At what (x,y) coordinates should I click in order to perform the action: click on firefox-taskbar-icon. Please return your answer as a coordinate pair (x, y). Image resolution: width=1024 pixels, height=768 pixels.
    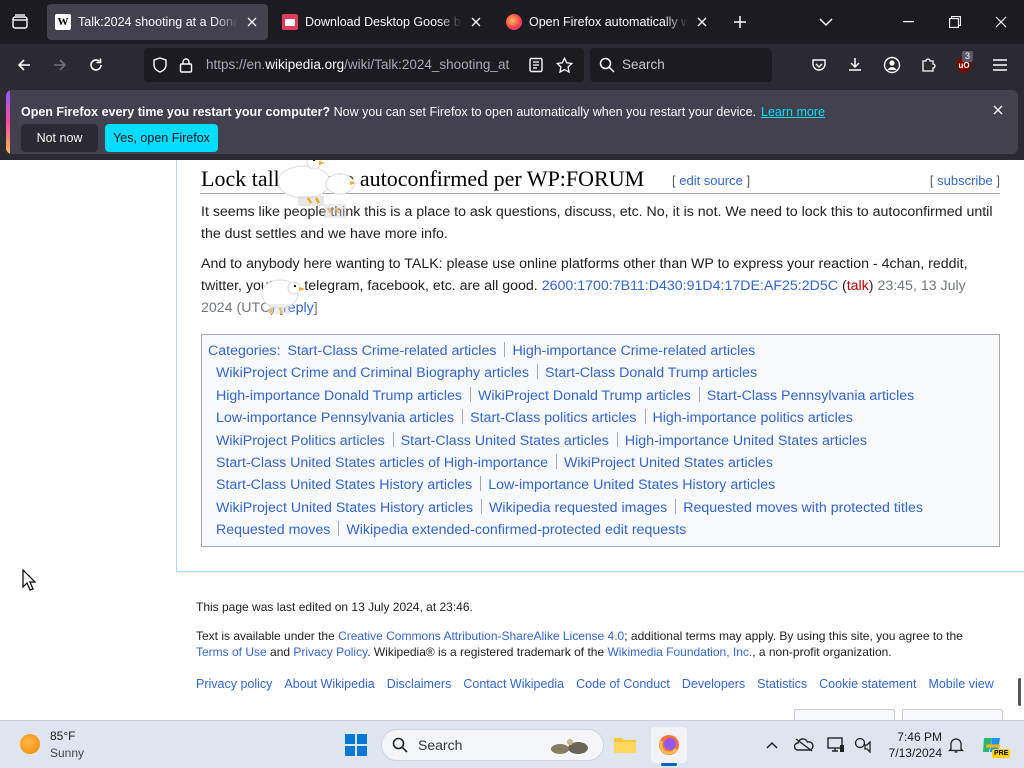
    Looking at the image, I should click on (669, 745).